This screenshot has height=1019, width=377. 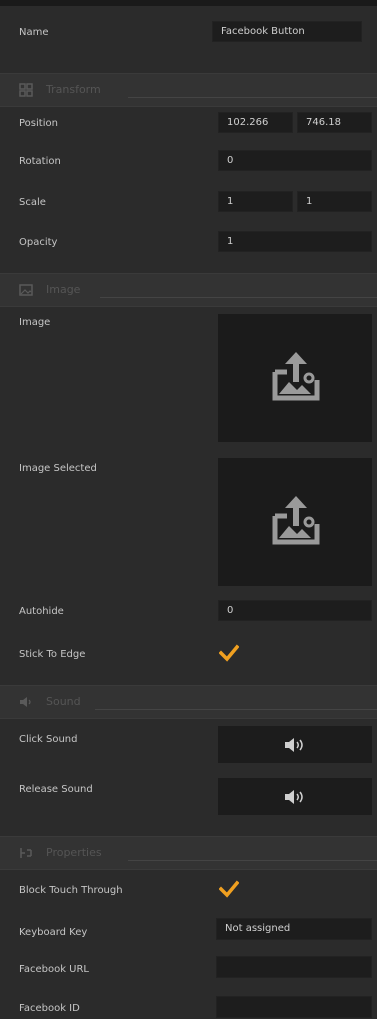 I want to click on section-image: Image, so click(x=188, y=290).